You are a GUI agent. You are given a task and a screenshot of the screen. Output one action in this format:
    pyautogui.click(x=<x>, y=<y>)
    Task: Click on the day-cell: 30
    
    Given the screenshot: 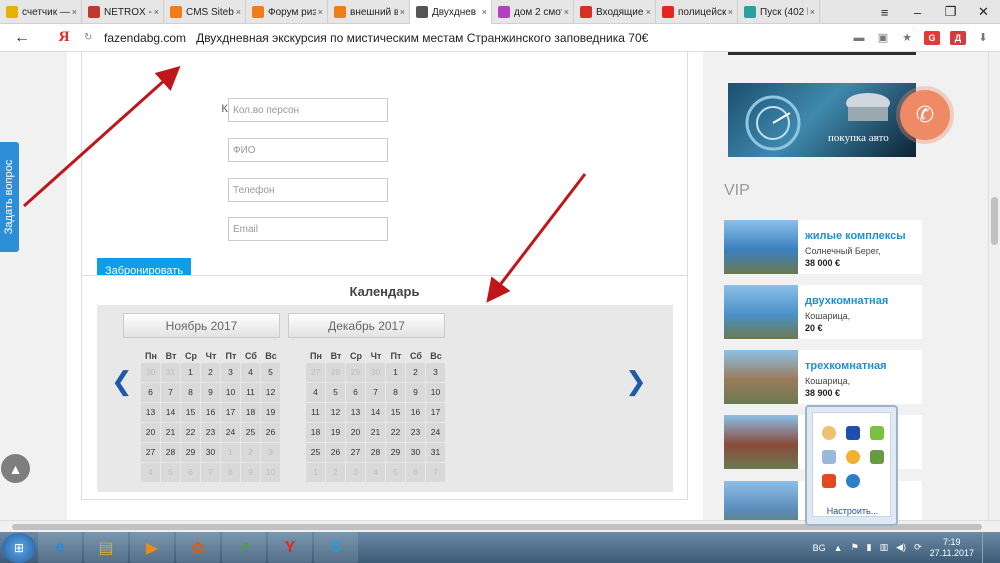 What is the action you would take?
    pyautogui.click(x=210, y=452)
    